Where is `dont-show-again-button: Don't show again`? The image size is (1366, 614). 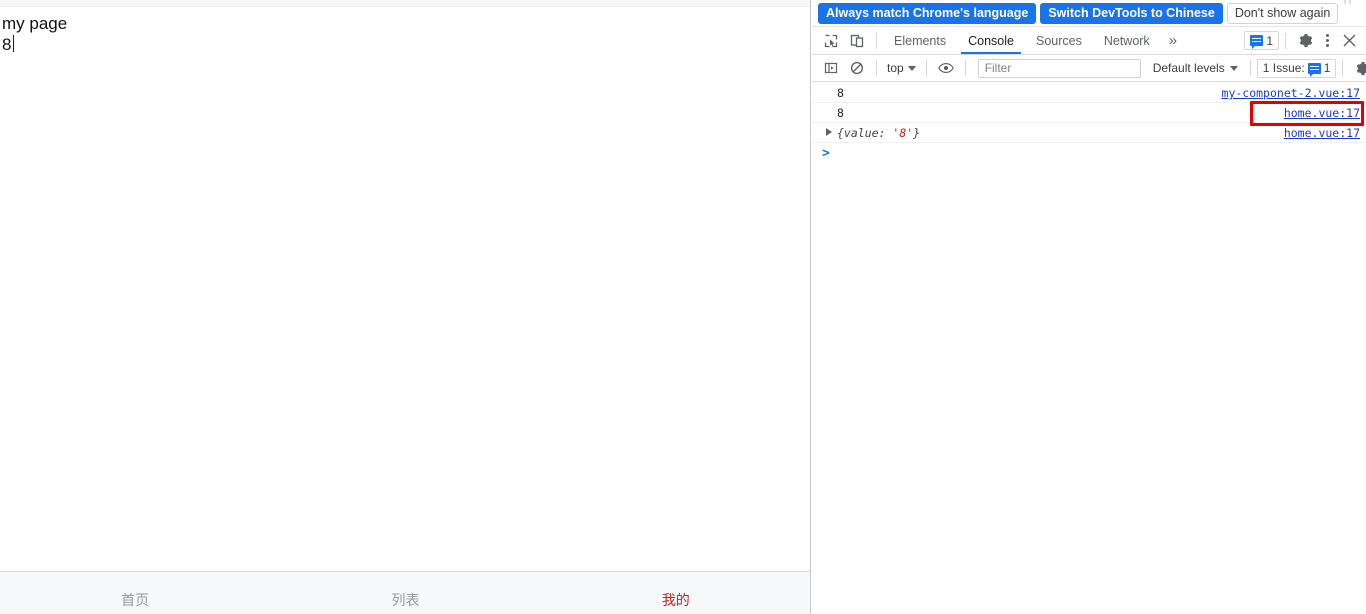
dont-show-again-button: Don't show again is located at coordinates (1282, 13).